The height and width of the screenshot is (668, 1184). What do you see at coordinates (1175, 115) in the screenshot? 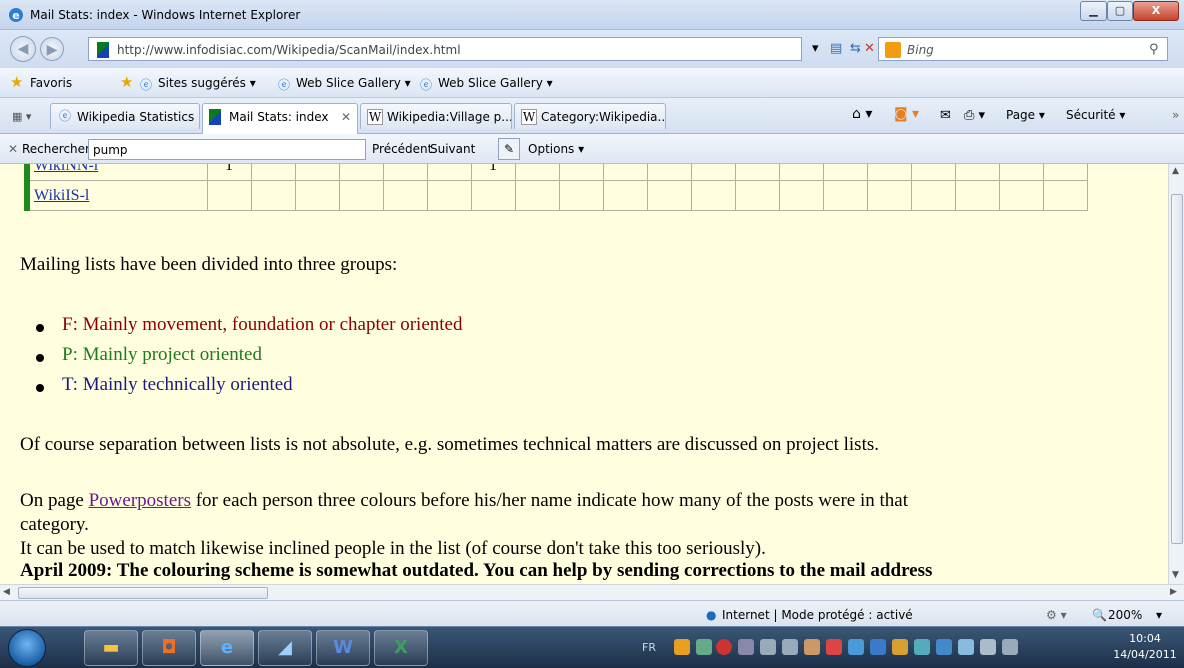
I see `more-commands-icon: »` at bounding box center [1175, 115].